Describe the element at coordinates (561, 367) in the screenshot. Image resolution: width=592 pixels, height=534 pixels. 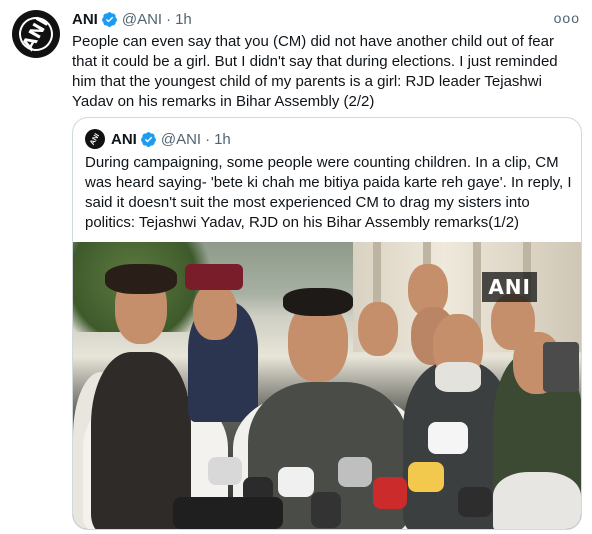
I see `phone-camera` at that location.